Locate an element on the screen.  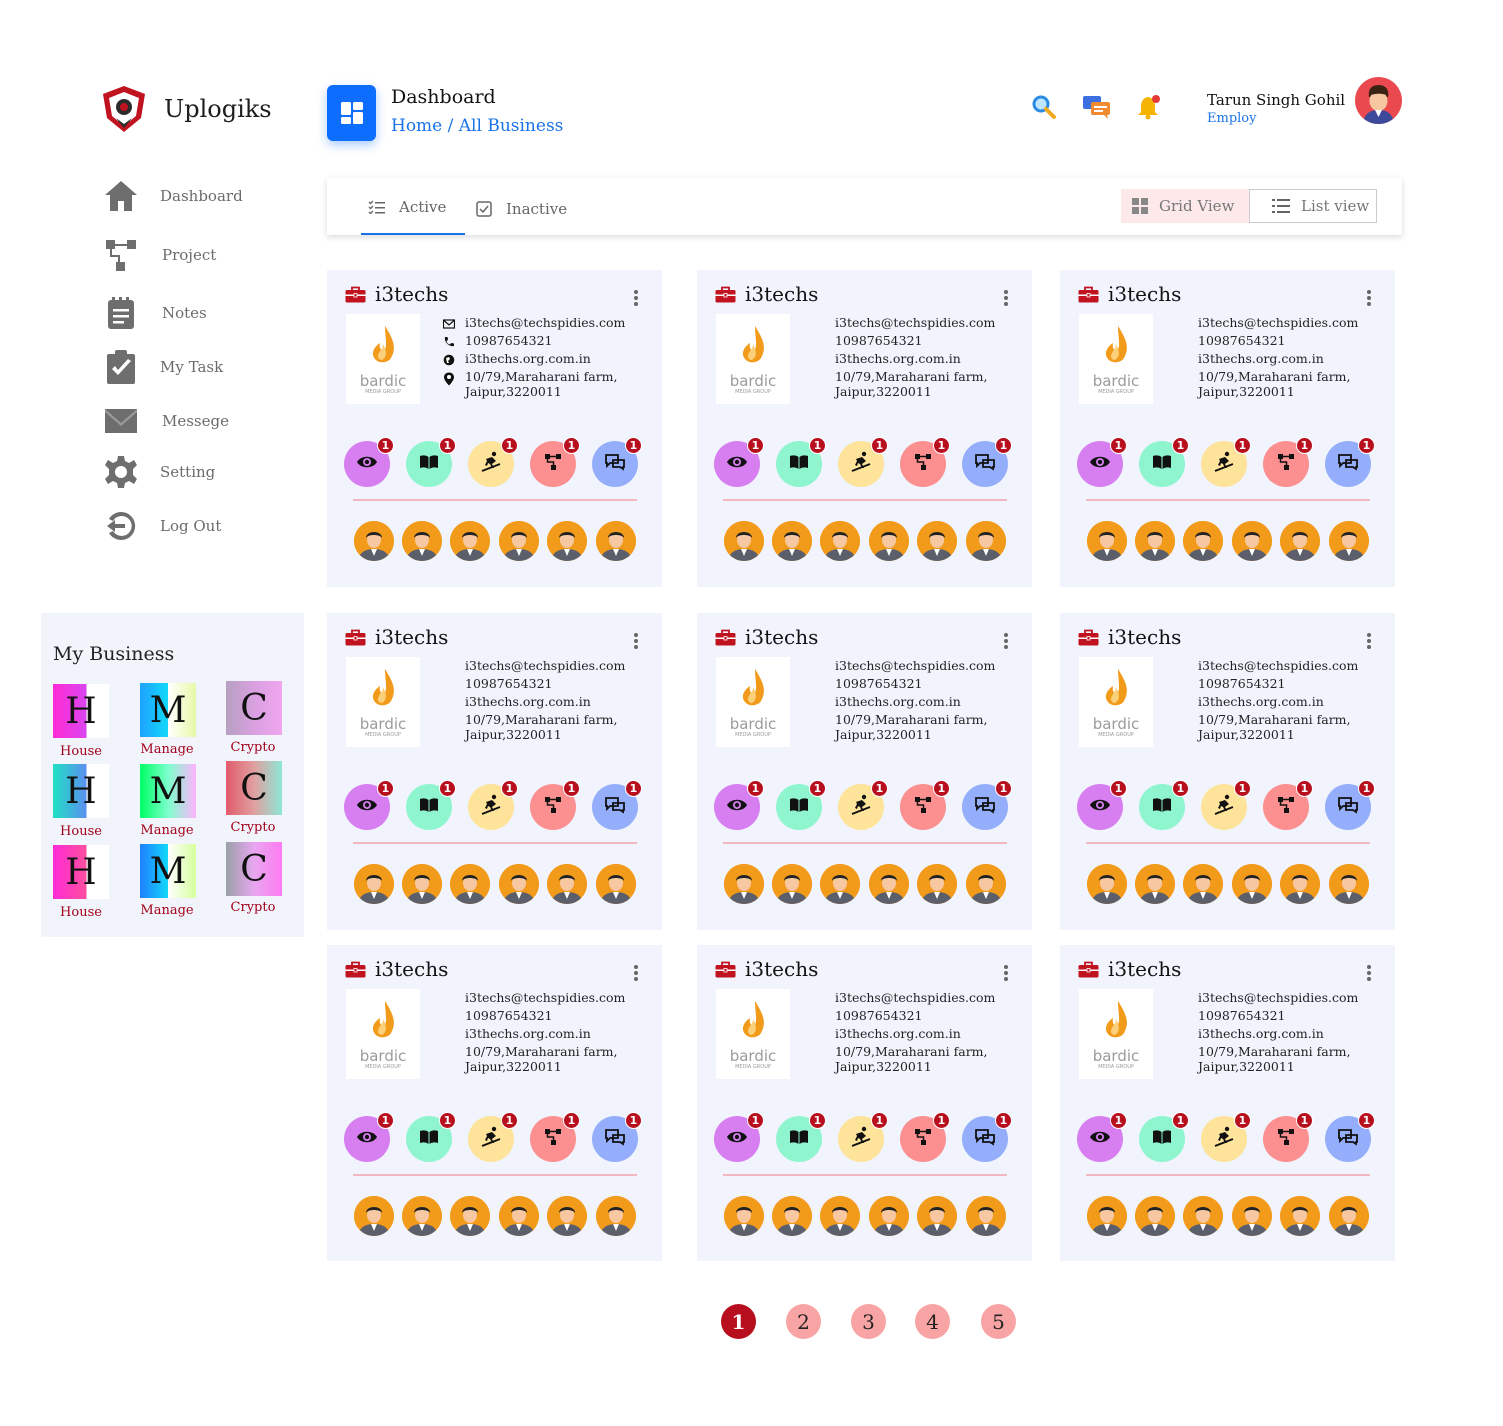
tab-active: Active is located at coordinates (407, 206).